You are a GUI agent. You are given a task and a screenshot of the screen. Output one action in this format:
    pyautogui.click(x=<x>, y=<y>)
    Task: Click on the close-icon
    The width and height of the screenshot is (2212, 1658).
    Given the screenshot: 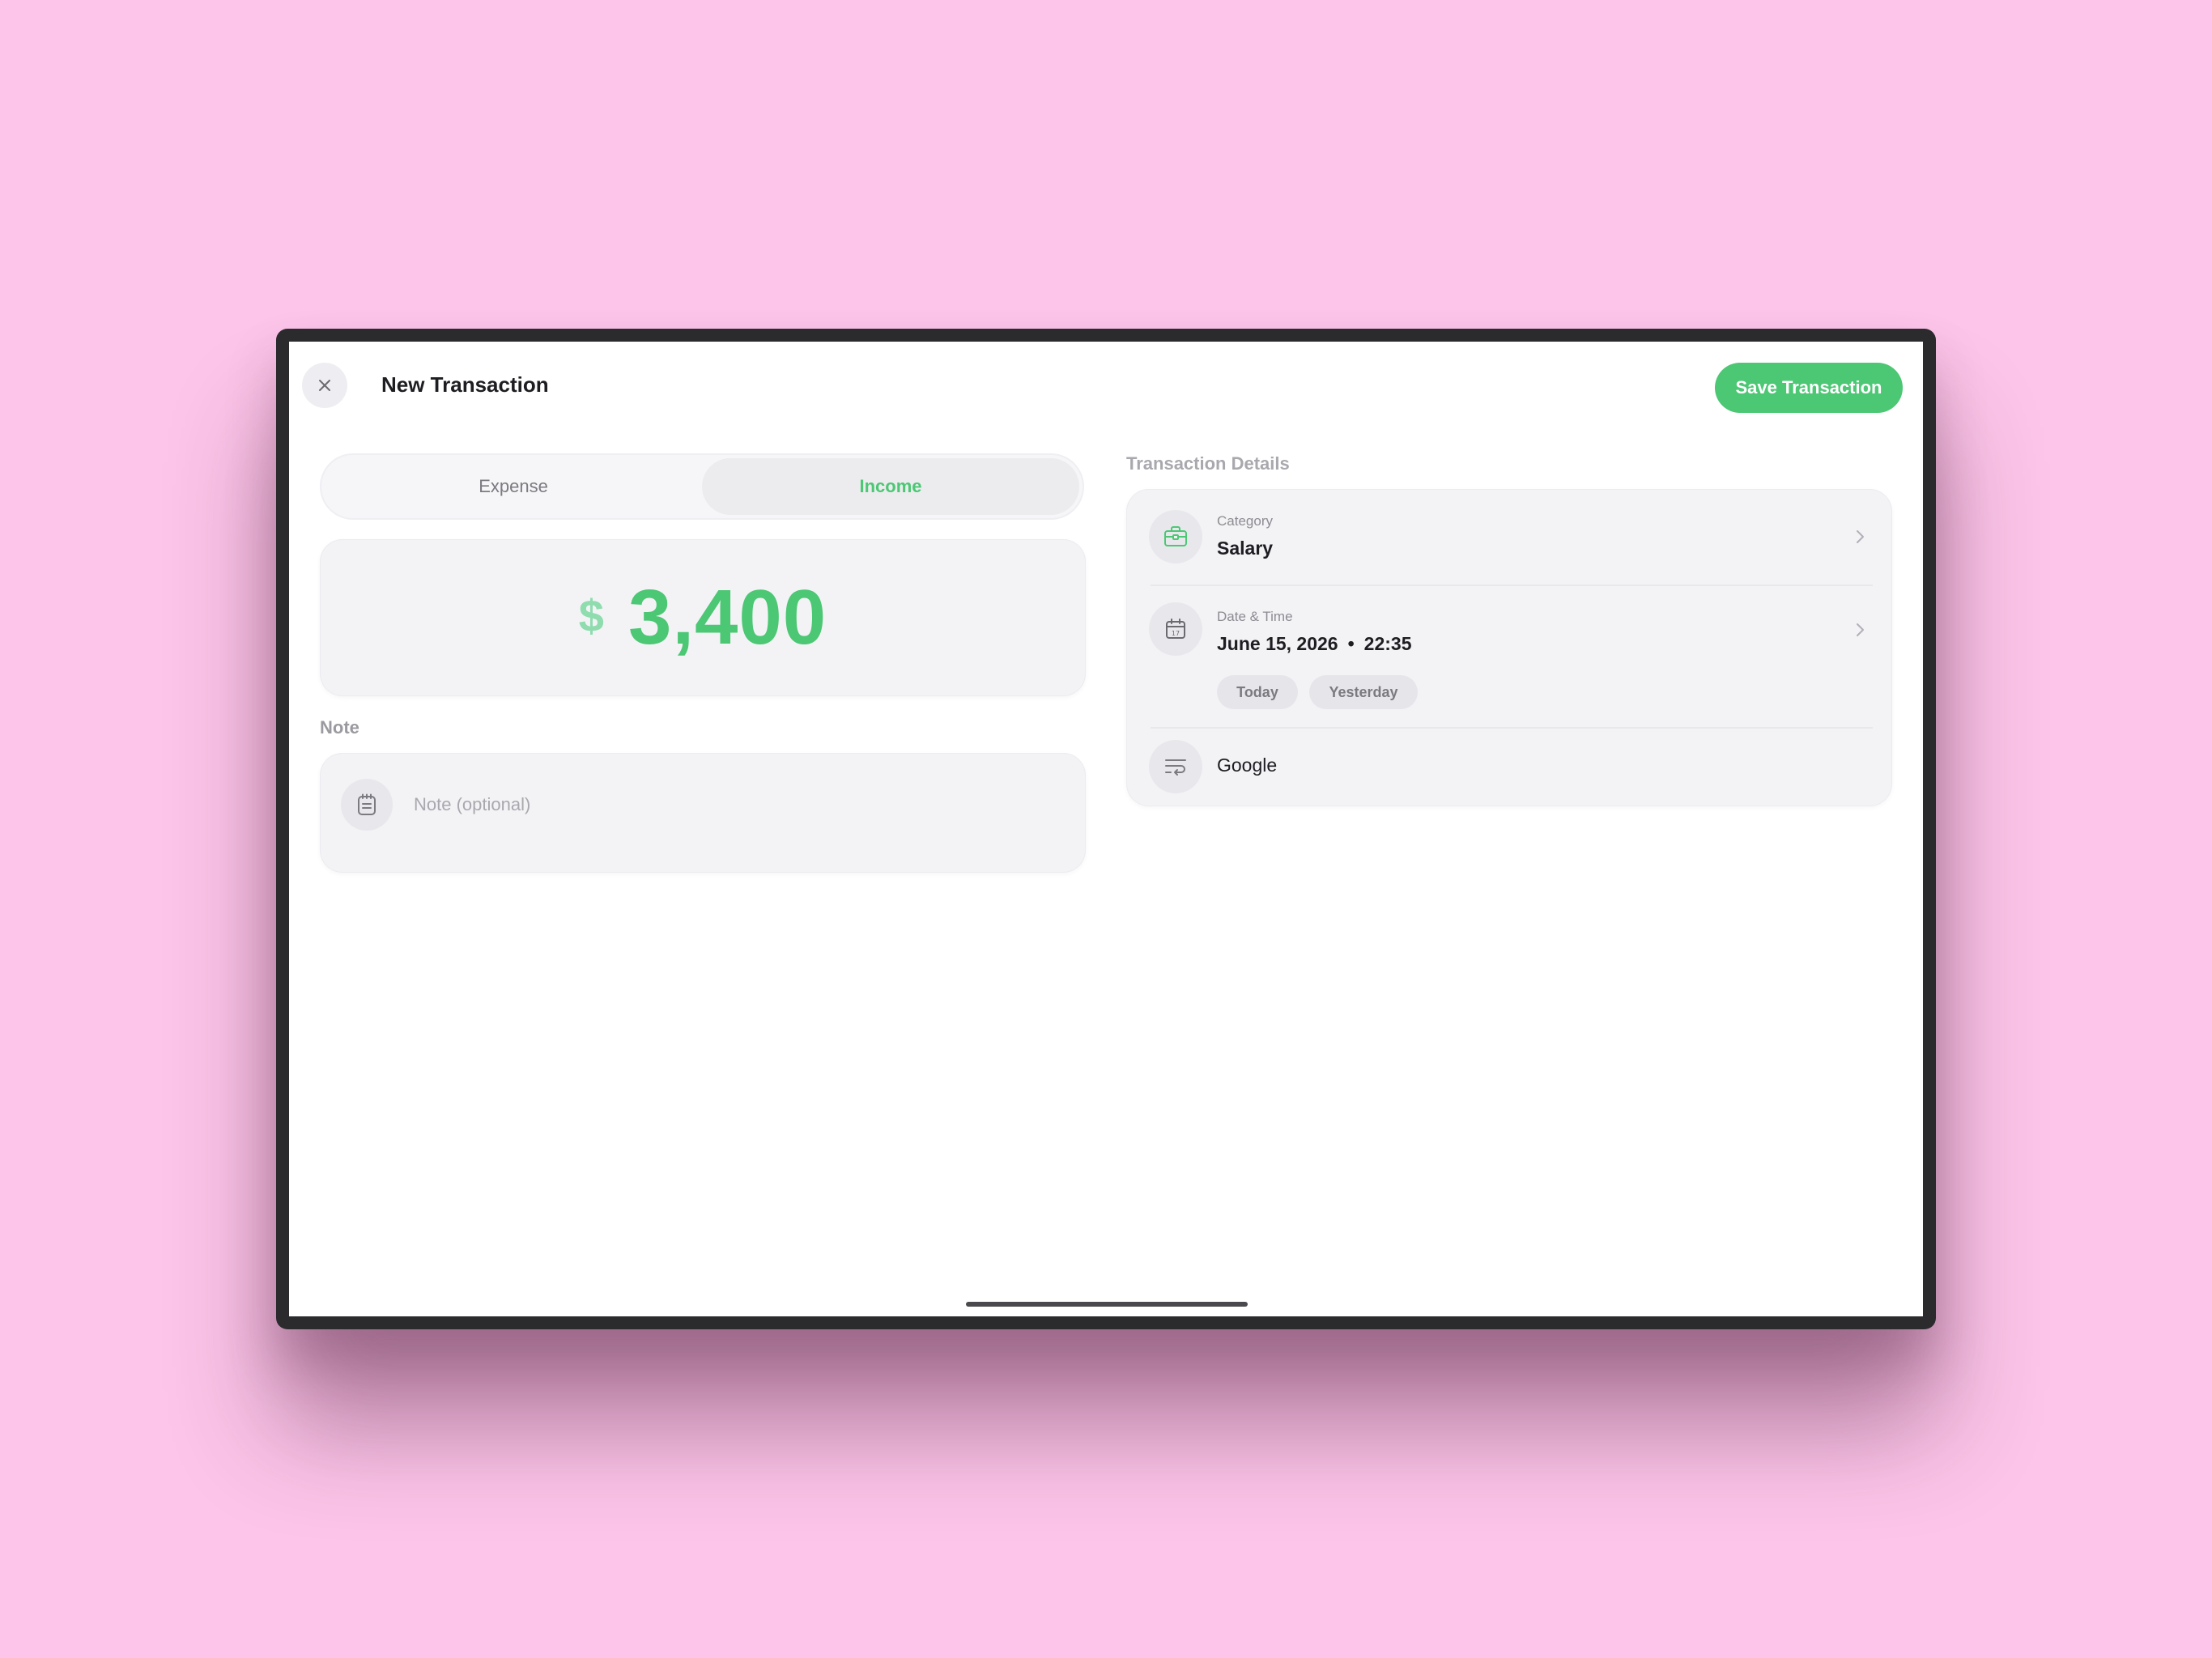 What is the action you would take?
    pyautogui.click(x=324, y=385)
    